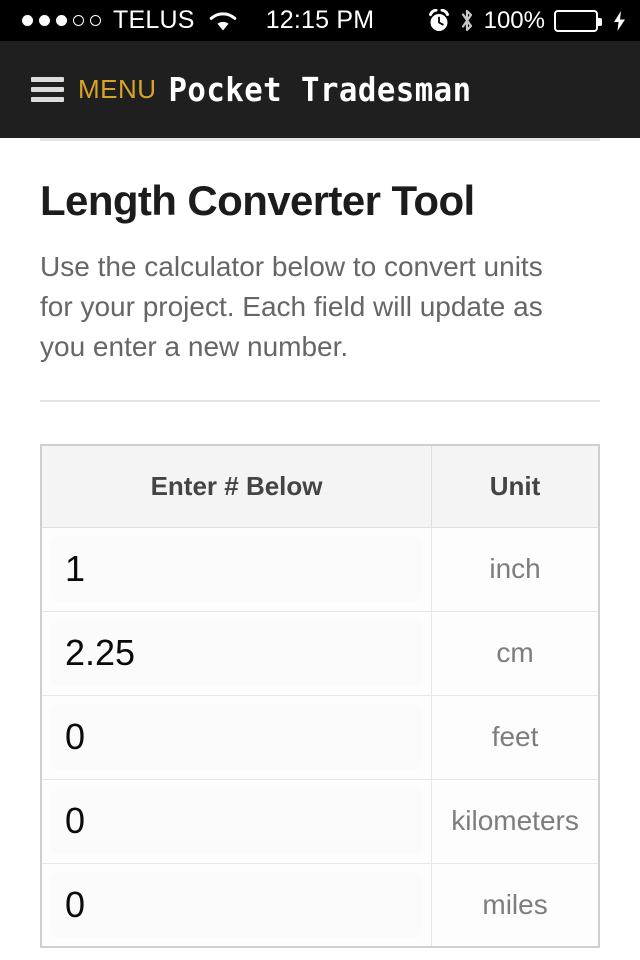 This screenshot has width=640, height=960. I want to click on table-row: cm, so click(320, 653).